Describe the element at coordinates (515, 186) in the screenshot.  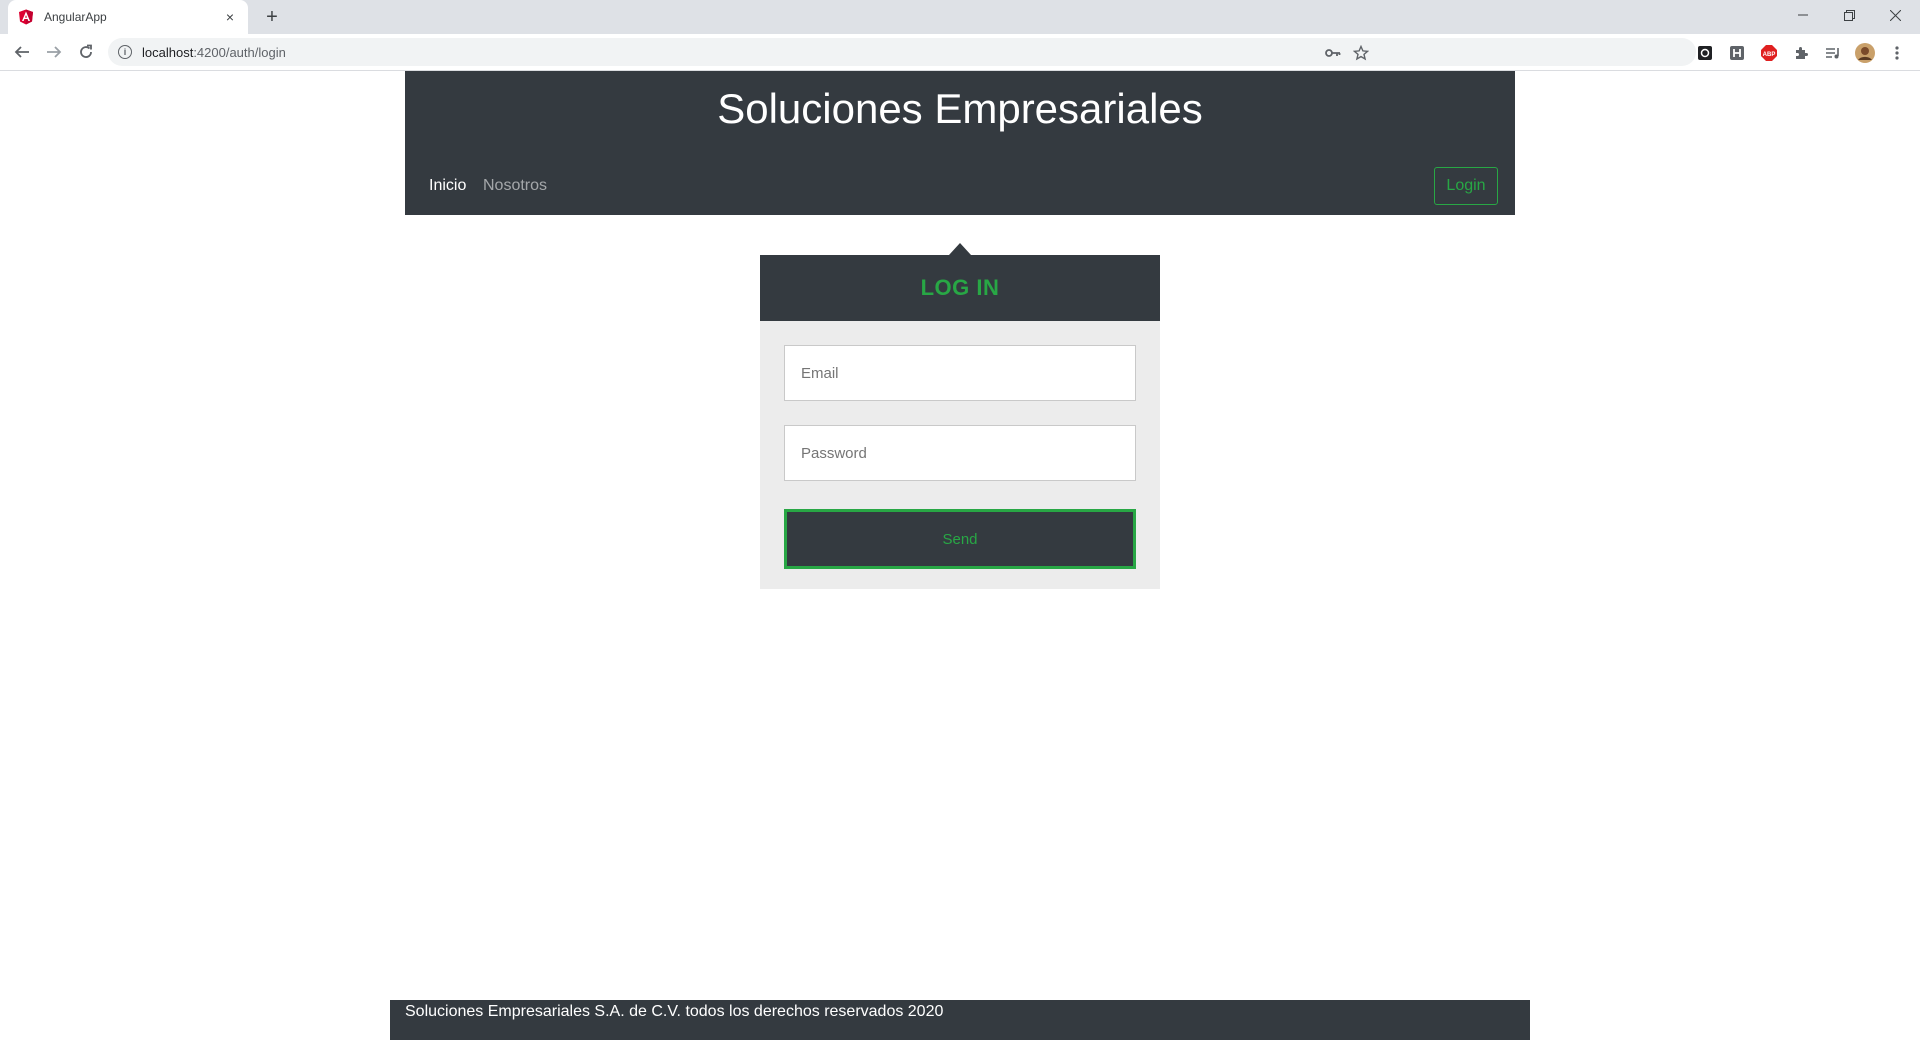
I see `nav-link-nosotros: Nosotros` at that location.